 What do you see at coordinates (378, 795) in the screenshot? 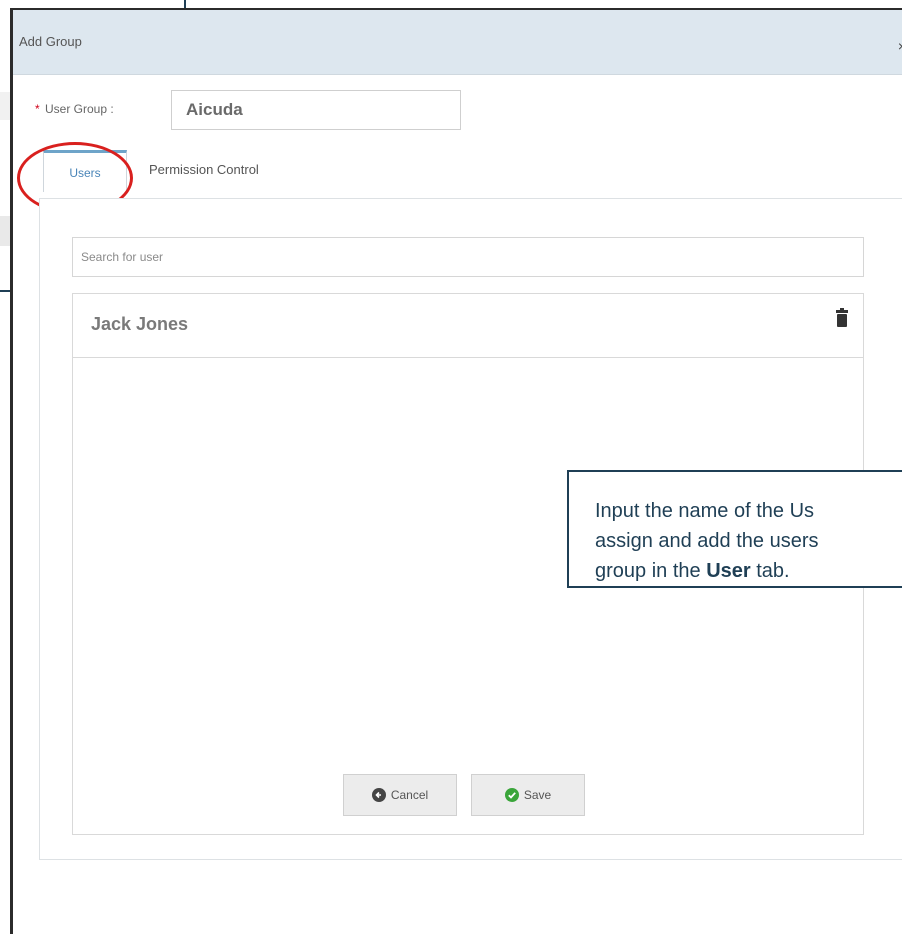
I see `arrow-left-circle-icon` at bounding box center [378, 795].